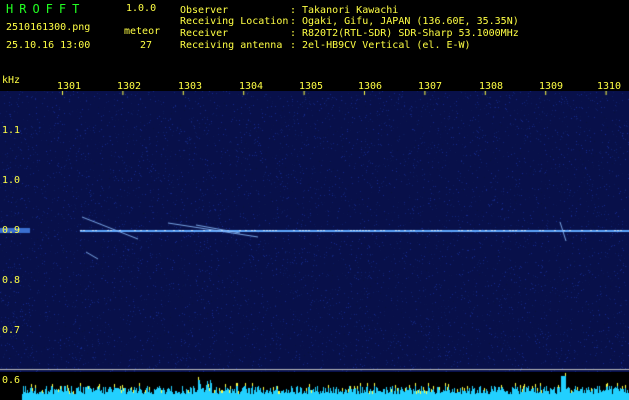 The width and height of the screenshot is (629, 400). I want to click on info-row-observer: Observer: Takanori Kawachi, so click(289, 10).